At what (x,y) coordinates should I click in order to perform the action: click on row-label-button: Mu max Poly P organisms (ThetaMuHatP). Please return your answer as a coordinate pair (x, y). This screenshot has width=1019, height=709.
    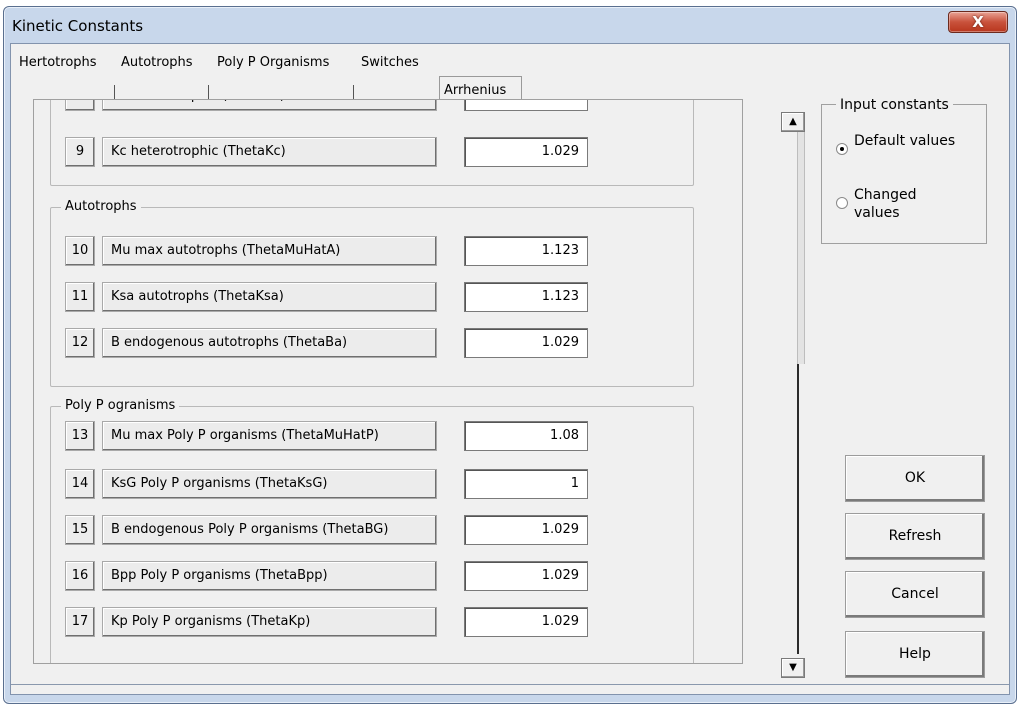
    Looking at the image, I should click on (269, 436).